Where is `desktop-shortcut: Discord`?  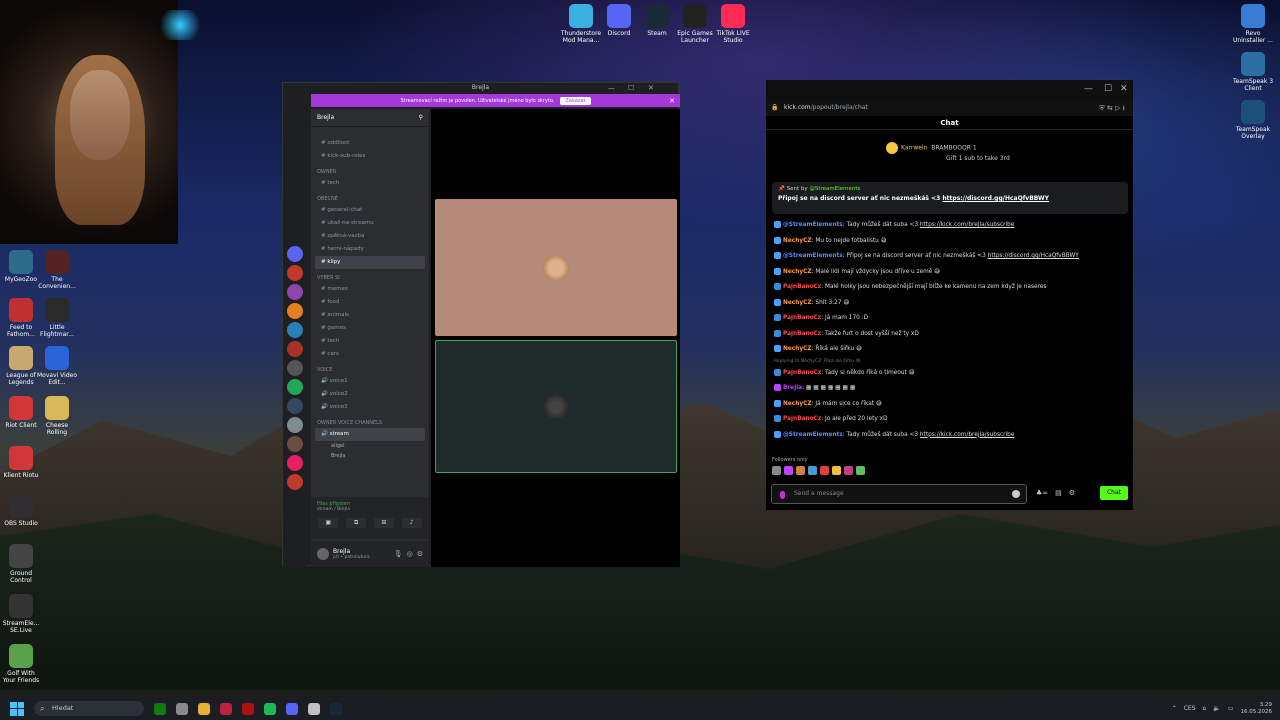
desktop-shortcut: Discord is located at coordinates (619, 20).